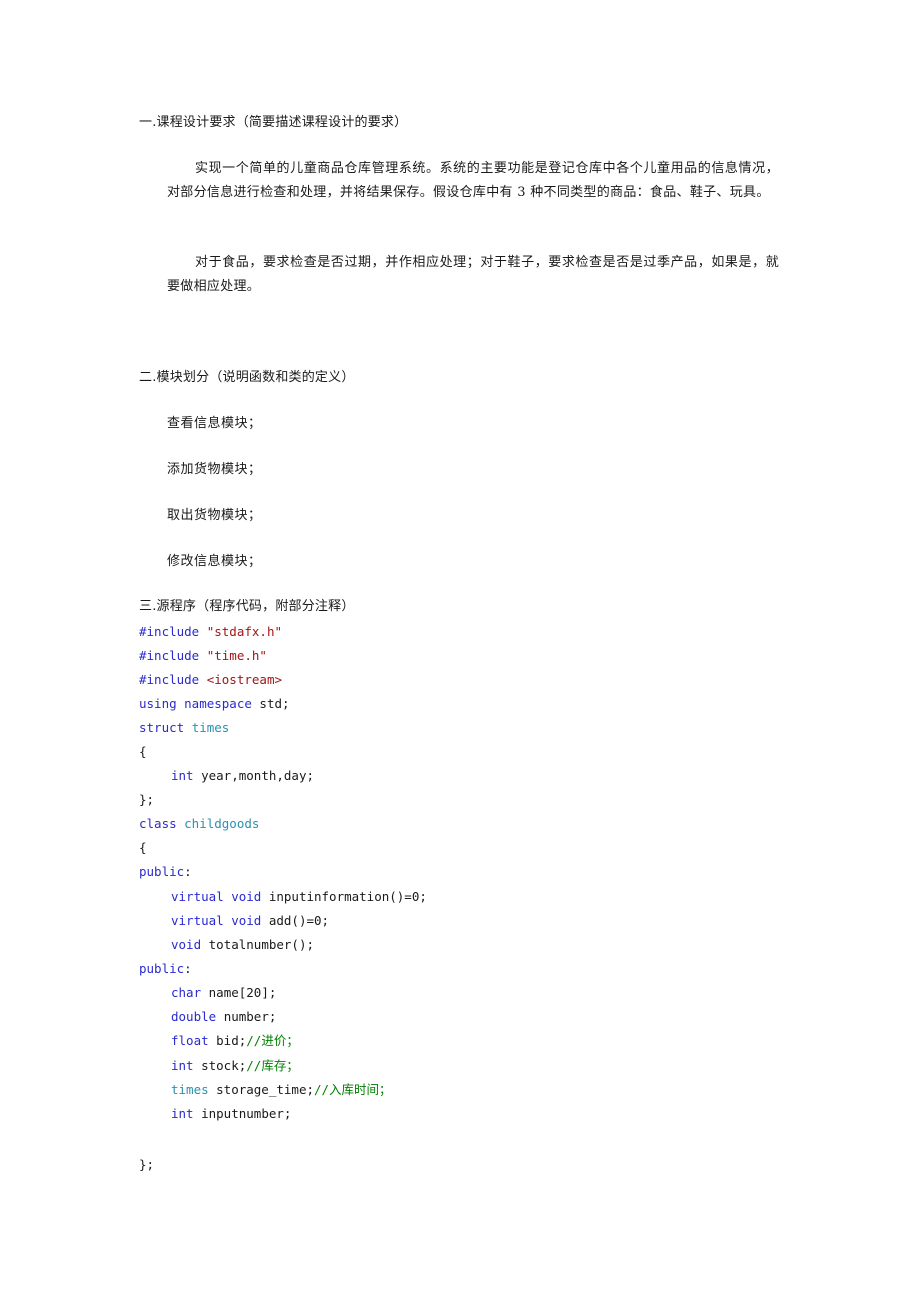 This screenshot has width=920, height=1302. I want to click on code-comment: //进价；, so click(272, 1040).